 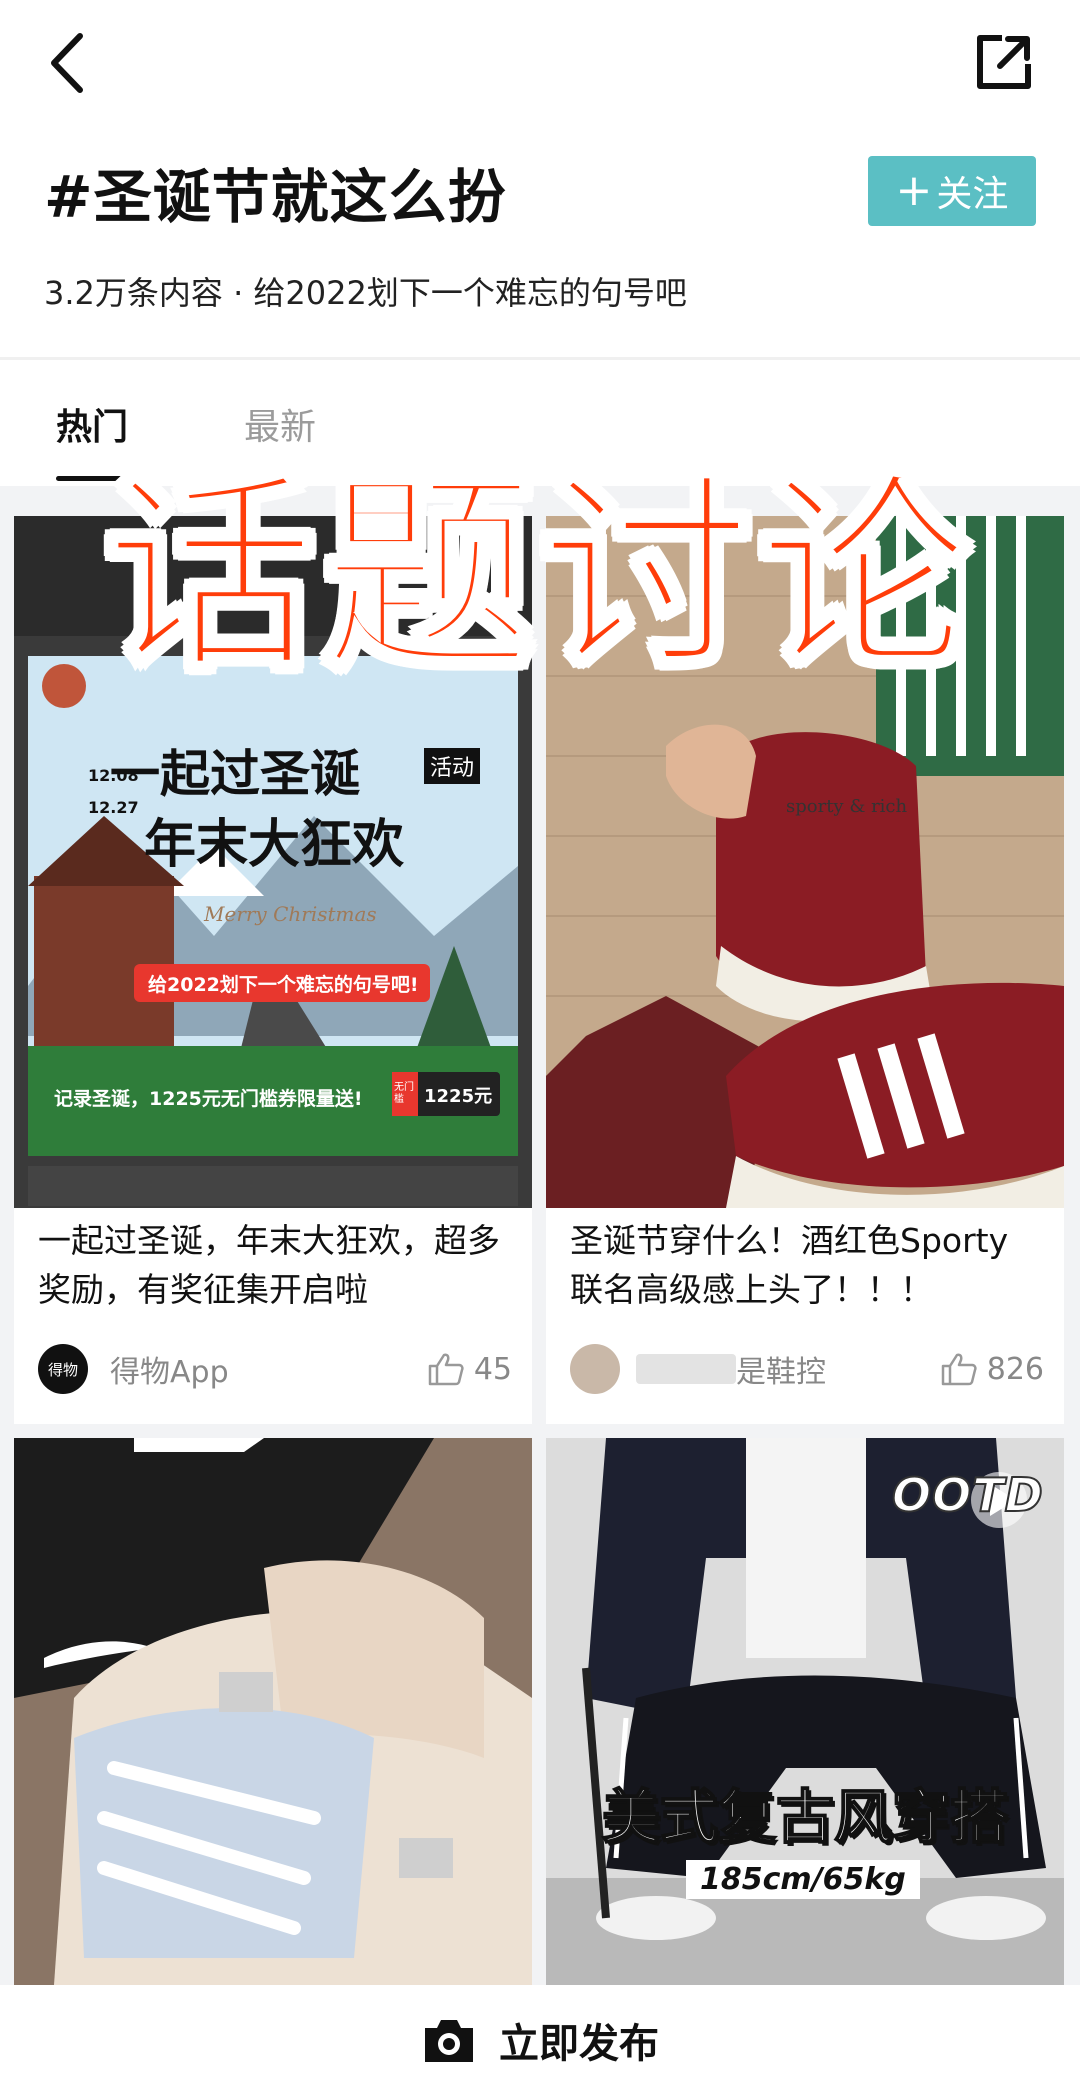 I want to click on post-meta: 是鞋控 826, so click(x=807, y=1369).